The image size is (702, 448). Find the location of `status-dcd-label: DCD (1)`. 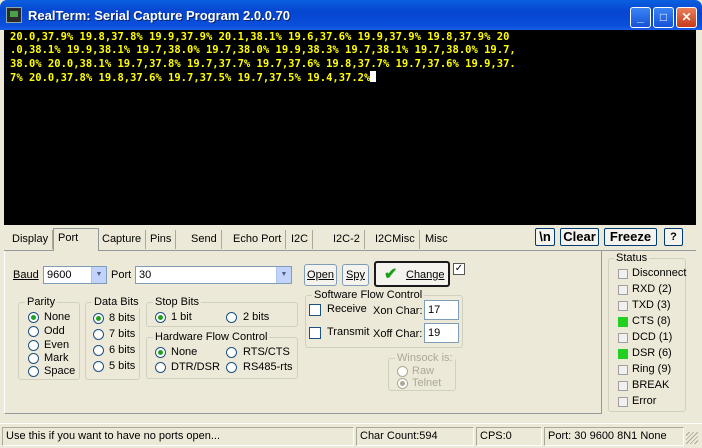

status-dcd-label: DCD (1) is located at coordinates (652, 337).